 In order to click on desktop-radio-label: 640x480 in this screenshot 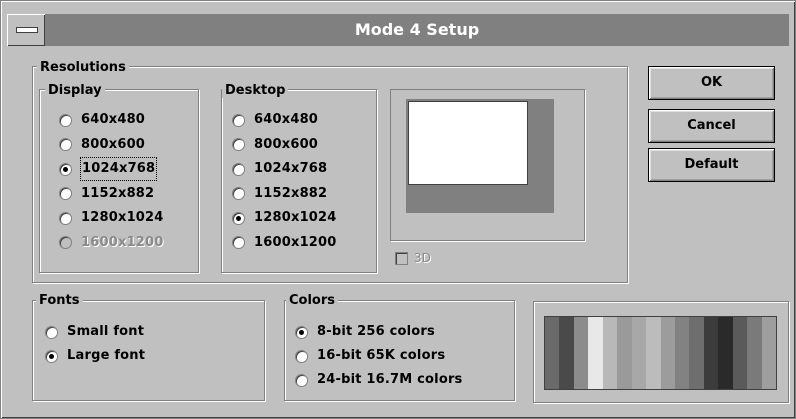, I will do `click(286, 119)`.